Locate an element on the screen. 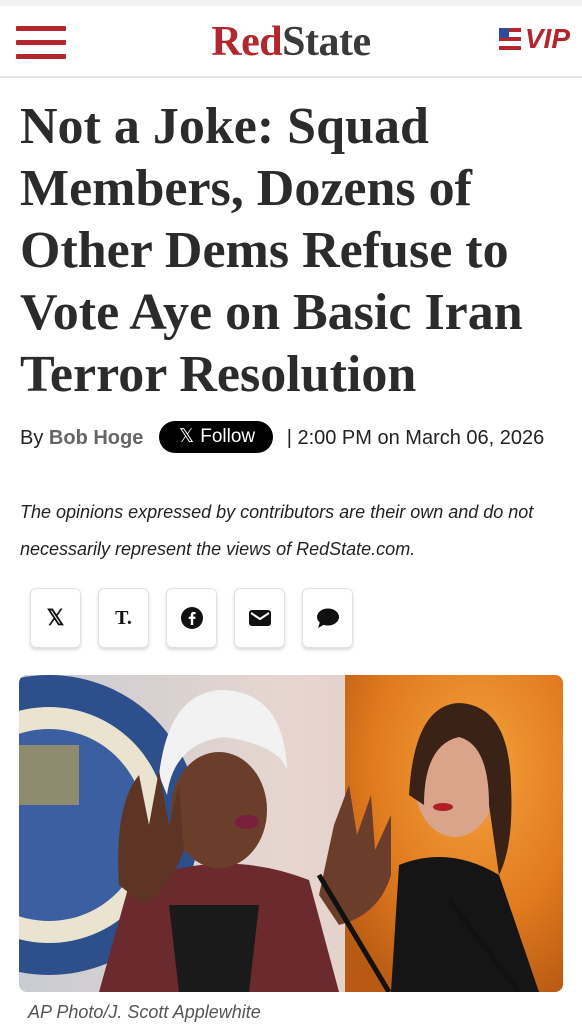 The height and width of the screenshot is (1024, 582). site-logo: RedState is located at coordinates (291, 42).